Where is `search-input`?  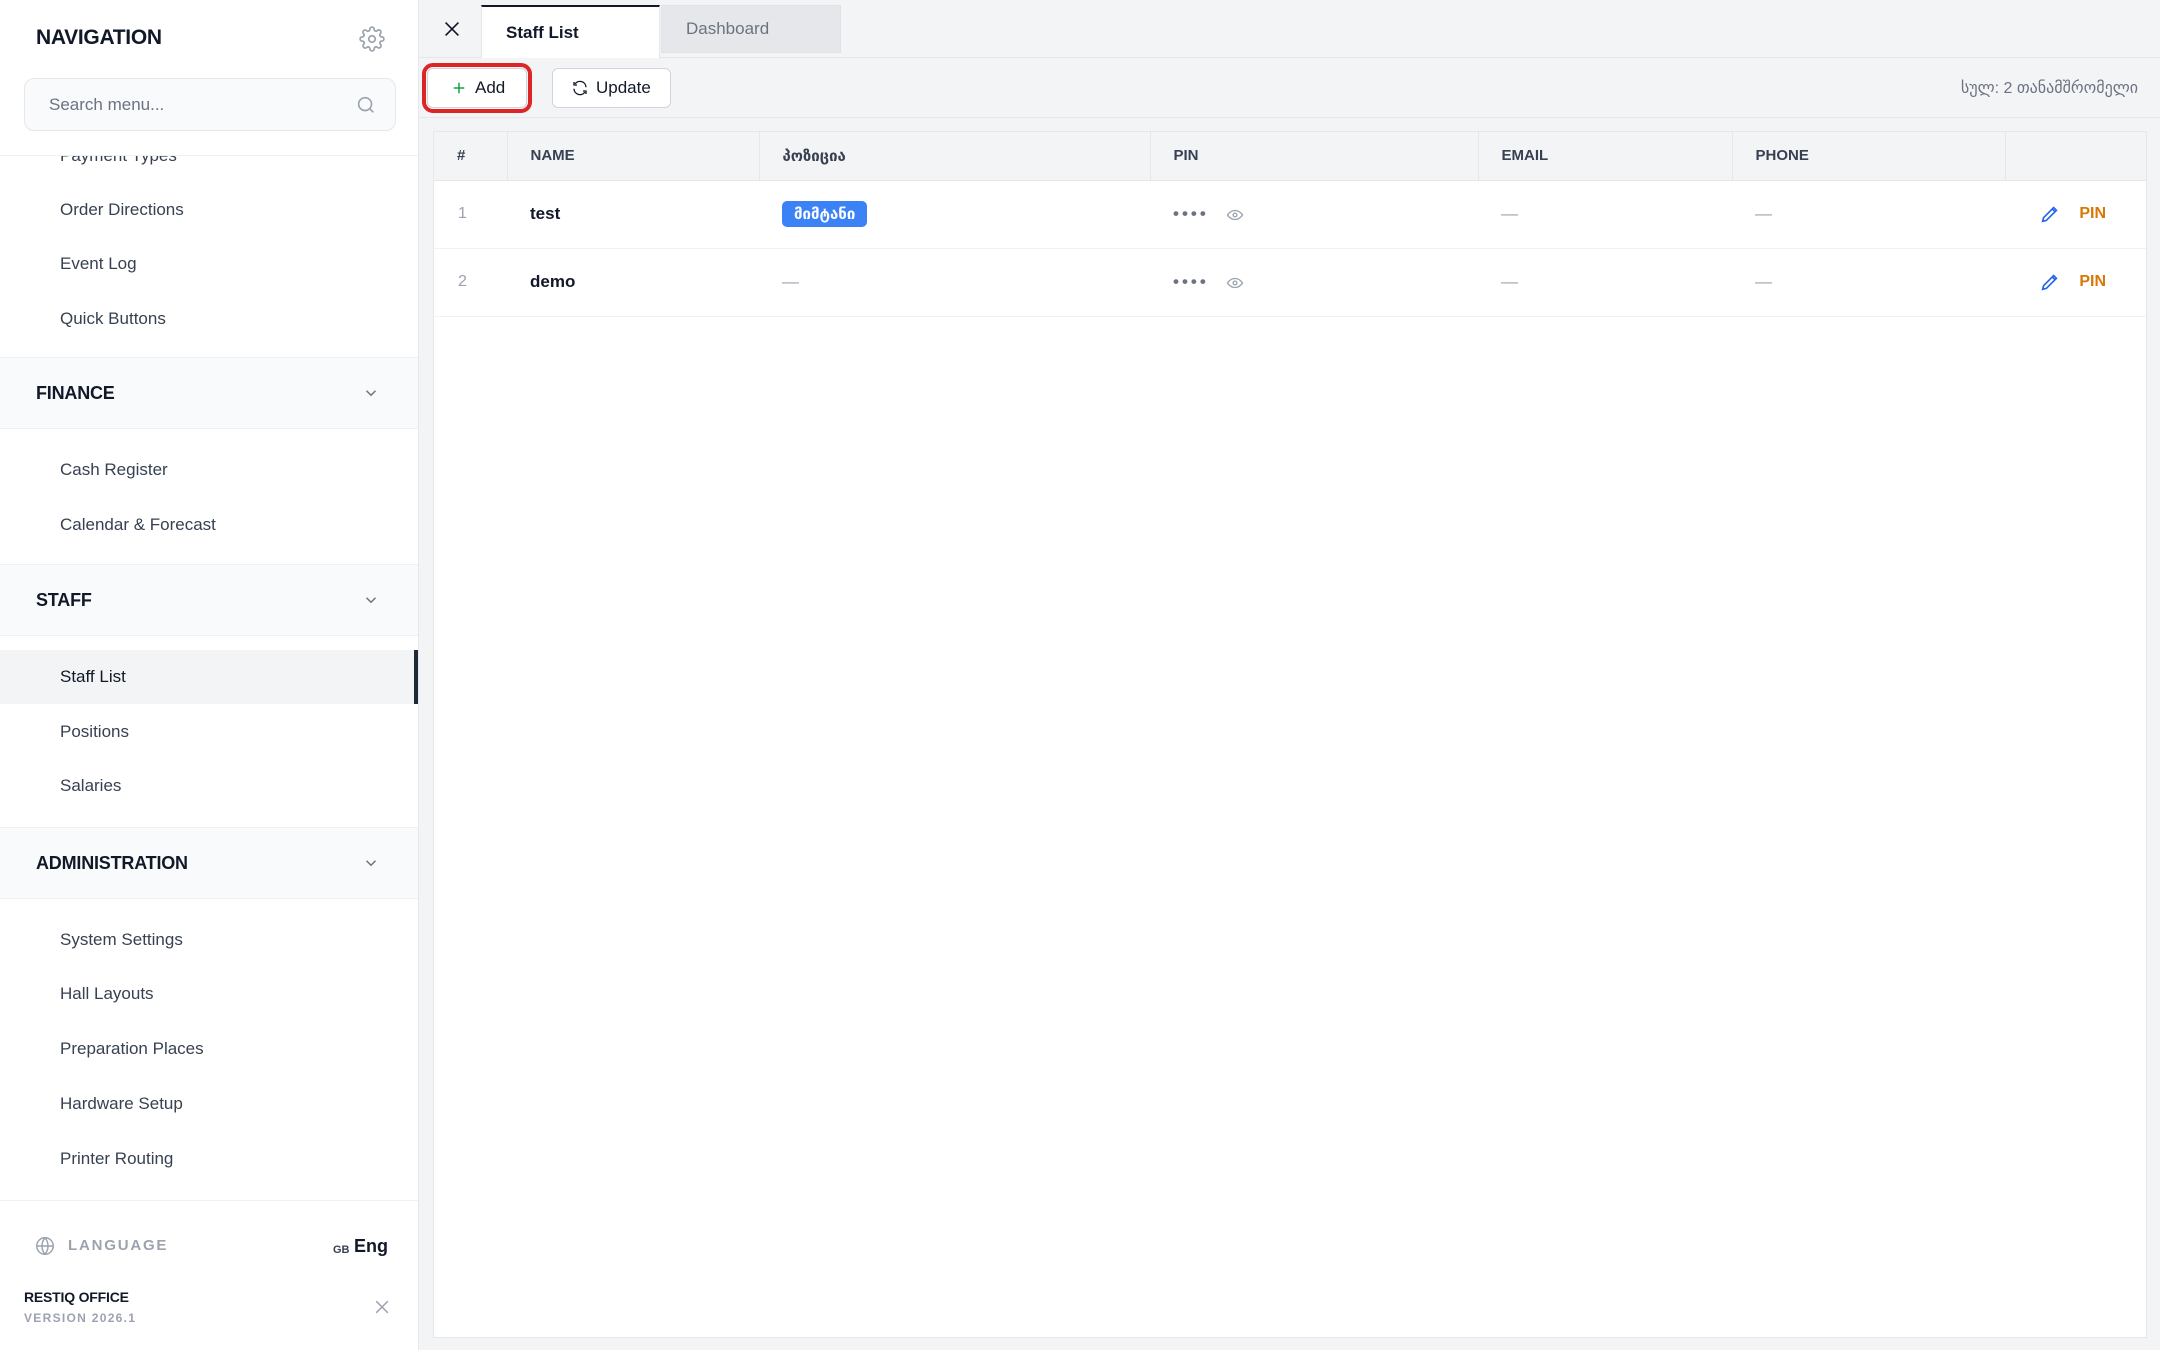
search-input is located at coordinates (210, 104).